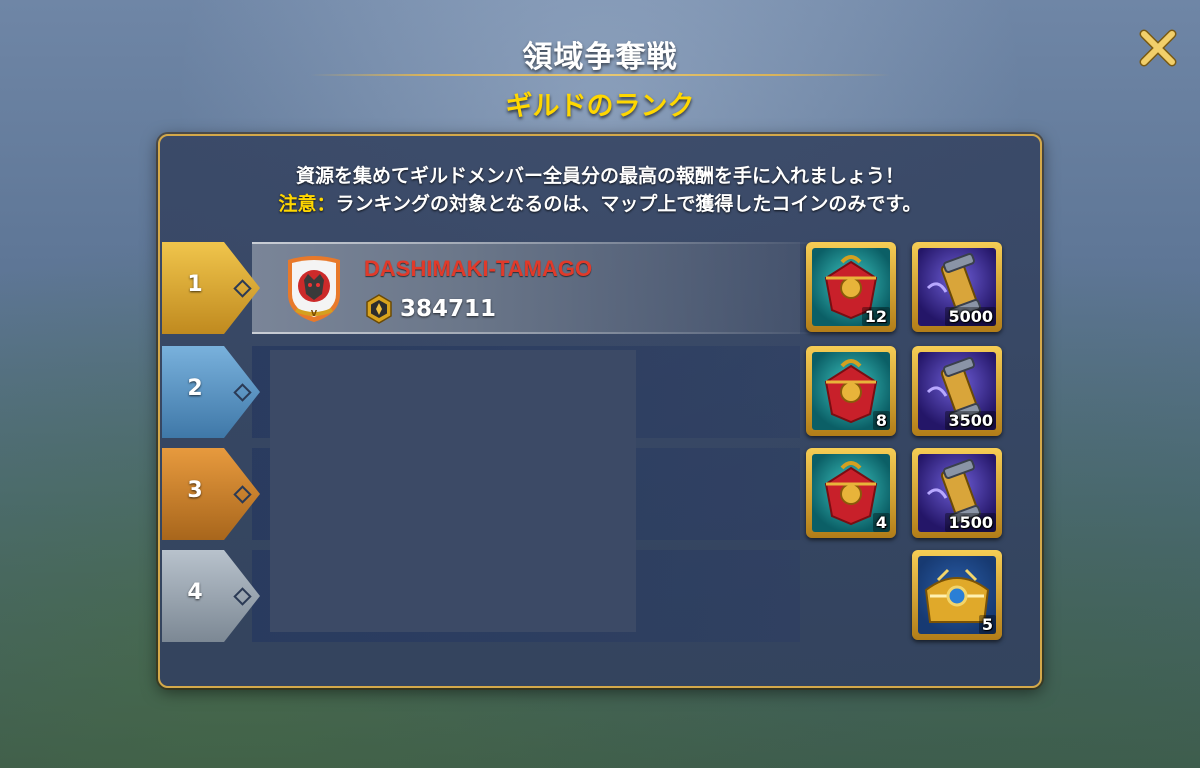  I want to click on reward-golden-chest: 5, so click(957, 595).